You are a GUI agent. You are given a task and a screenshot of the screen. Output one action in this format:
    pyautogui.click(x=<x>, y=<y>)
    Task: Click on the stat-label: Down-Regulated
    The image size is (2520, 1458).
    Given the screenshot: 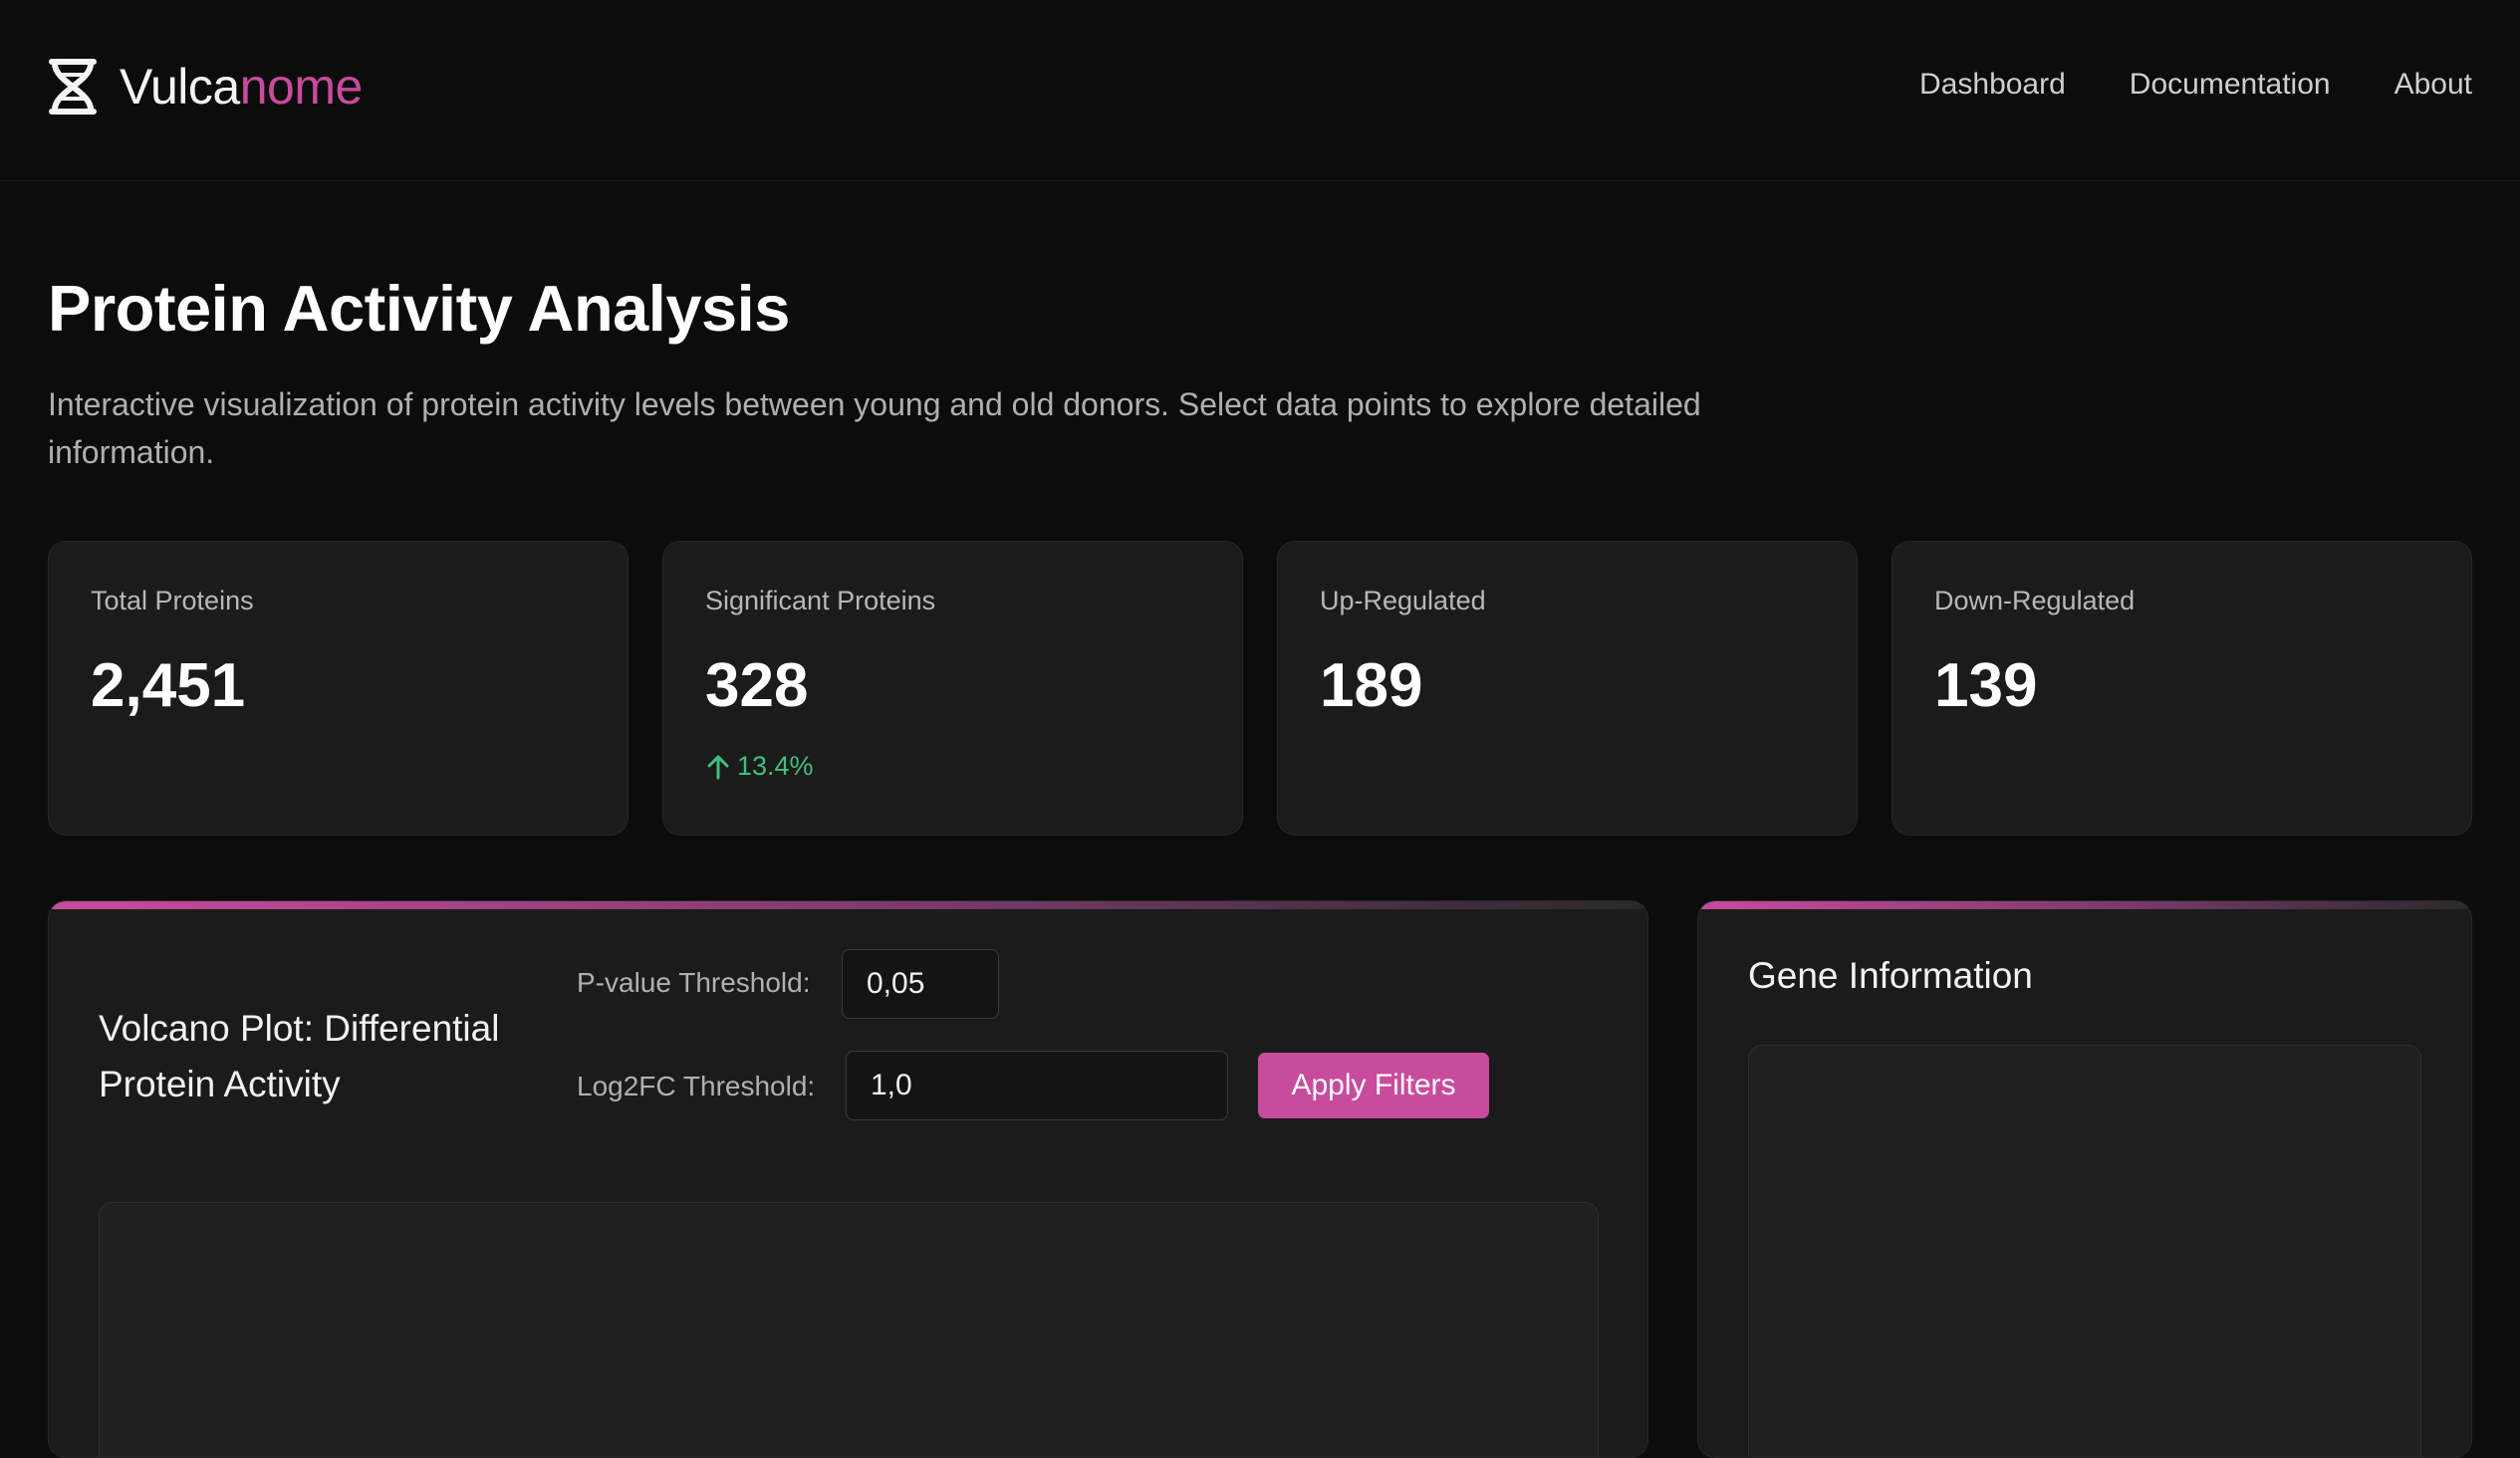 What is the action you would take?
    pyautogui.click(x=2035, y=601)
    